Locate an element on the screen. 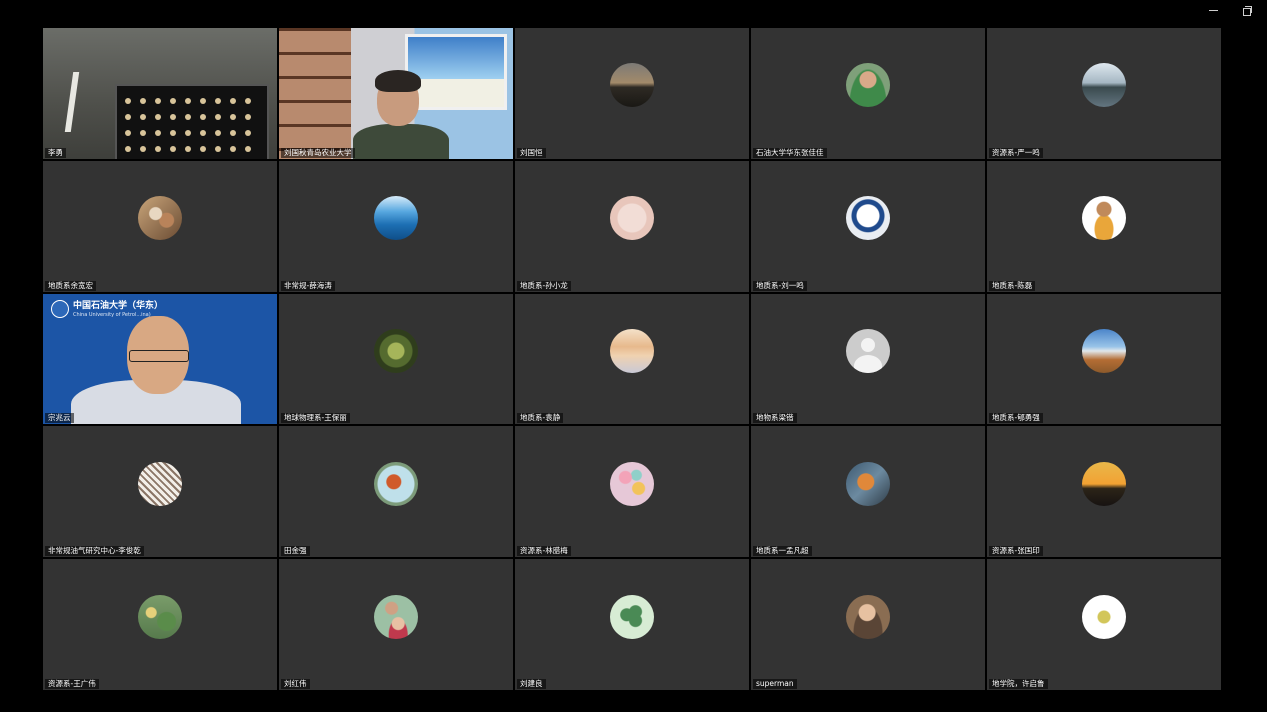  participant-name: 刘国恒 is located at coordinates (531, 152).